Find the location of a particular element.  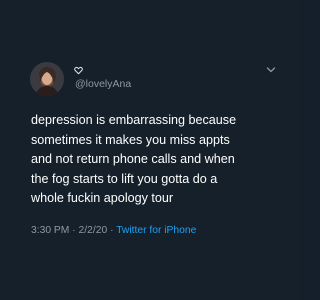

heart-outline-icon is located at coordinates (78, 70).